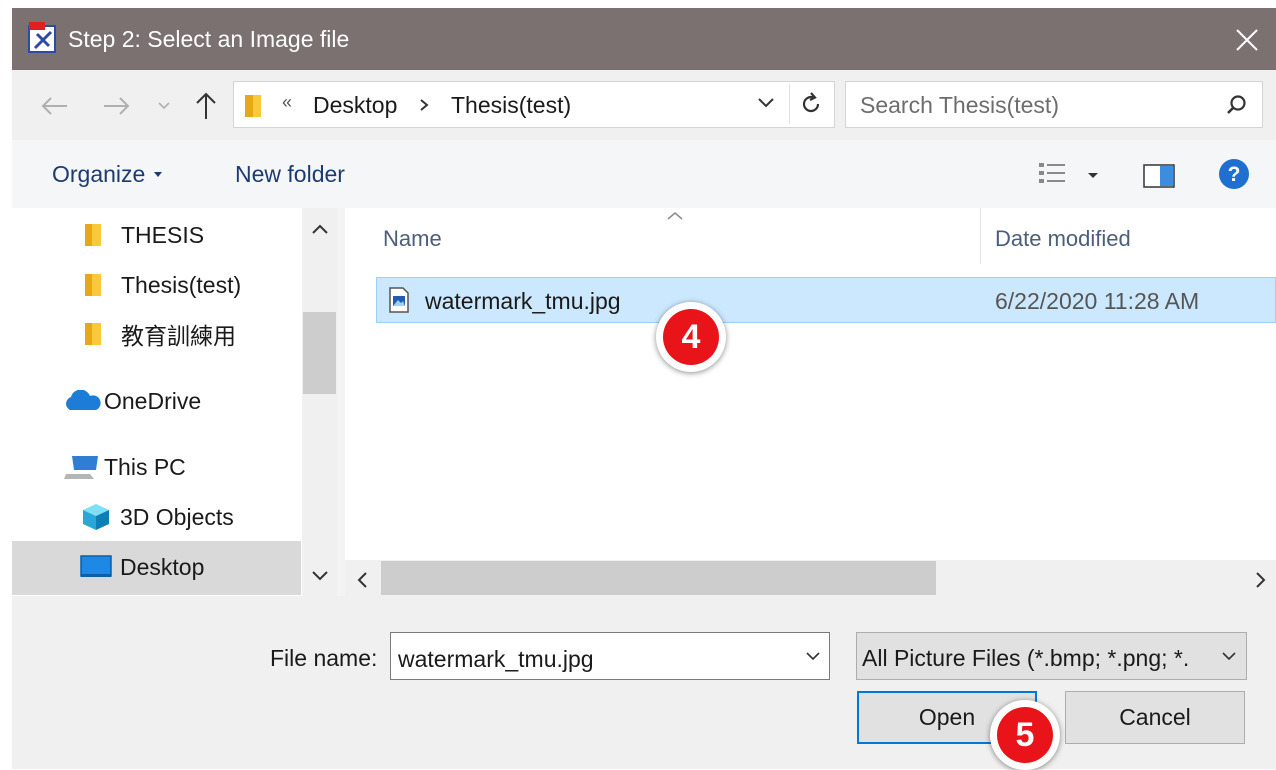 This screenshot has height=770, width=1276. Describe the element at coordinates (178, 336) in the screenshot. I see `nav-item-label: 教育訓練用` at that location.